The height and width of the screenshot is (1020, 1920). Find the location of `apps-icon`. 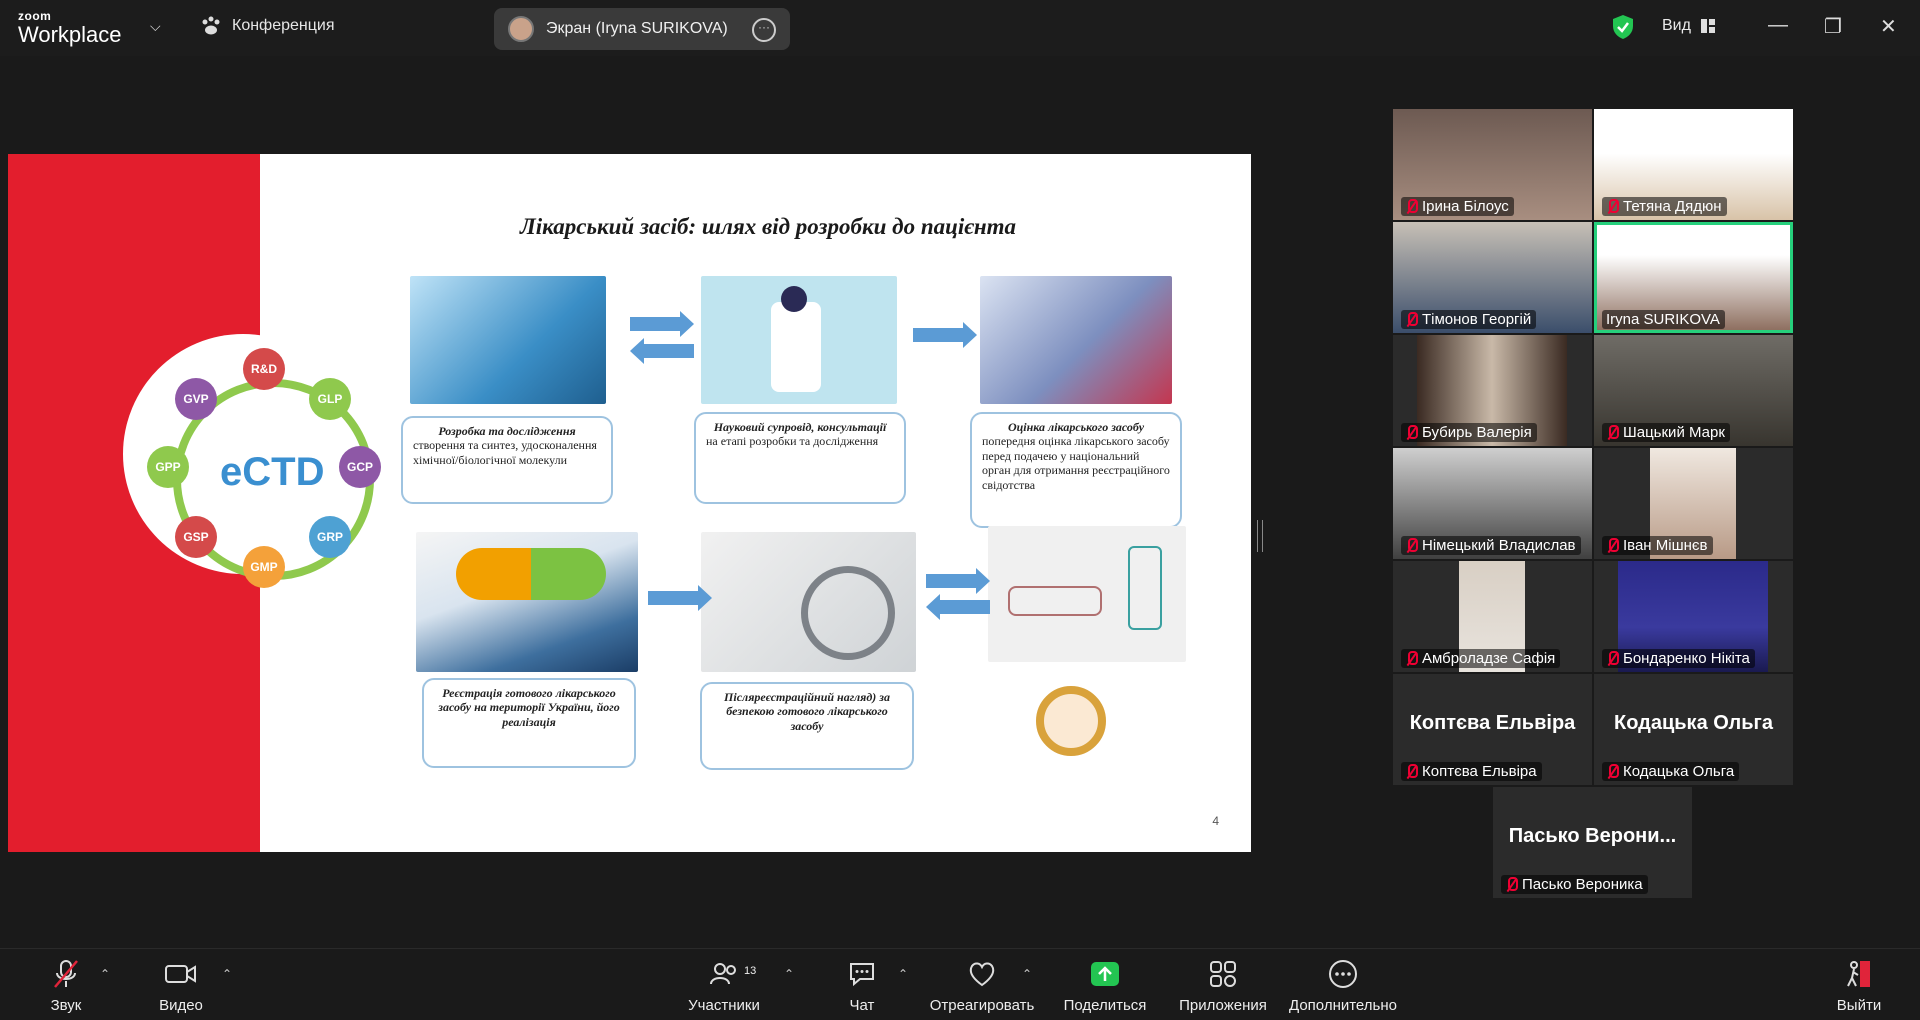

apps-icon is located at coordinates (1223, 974).